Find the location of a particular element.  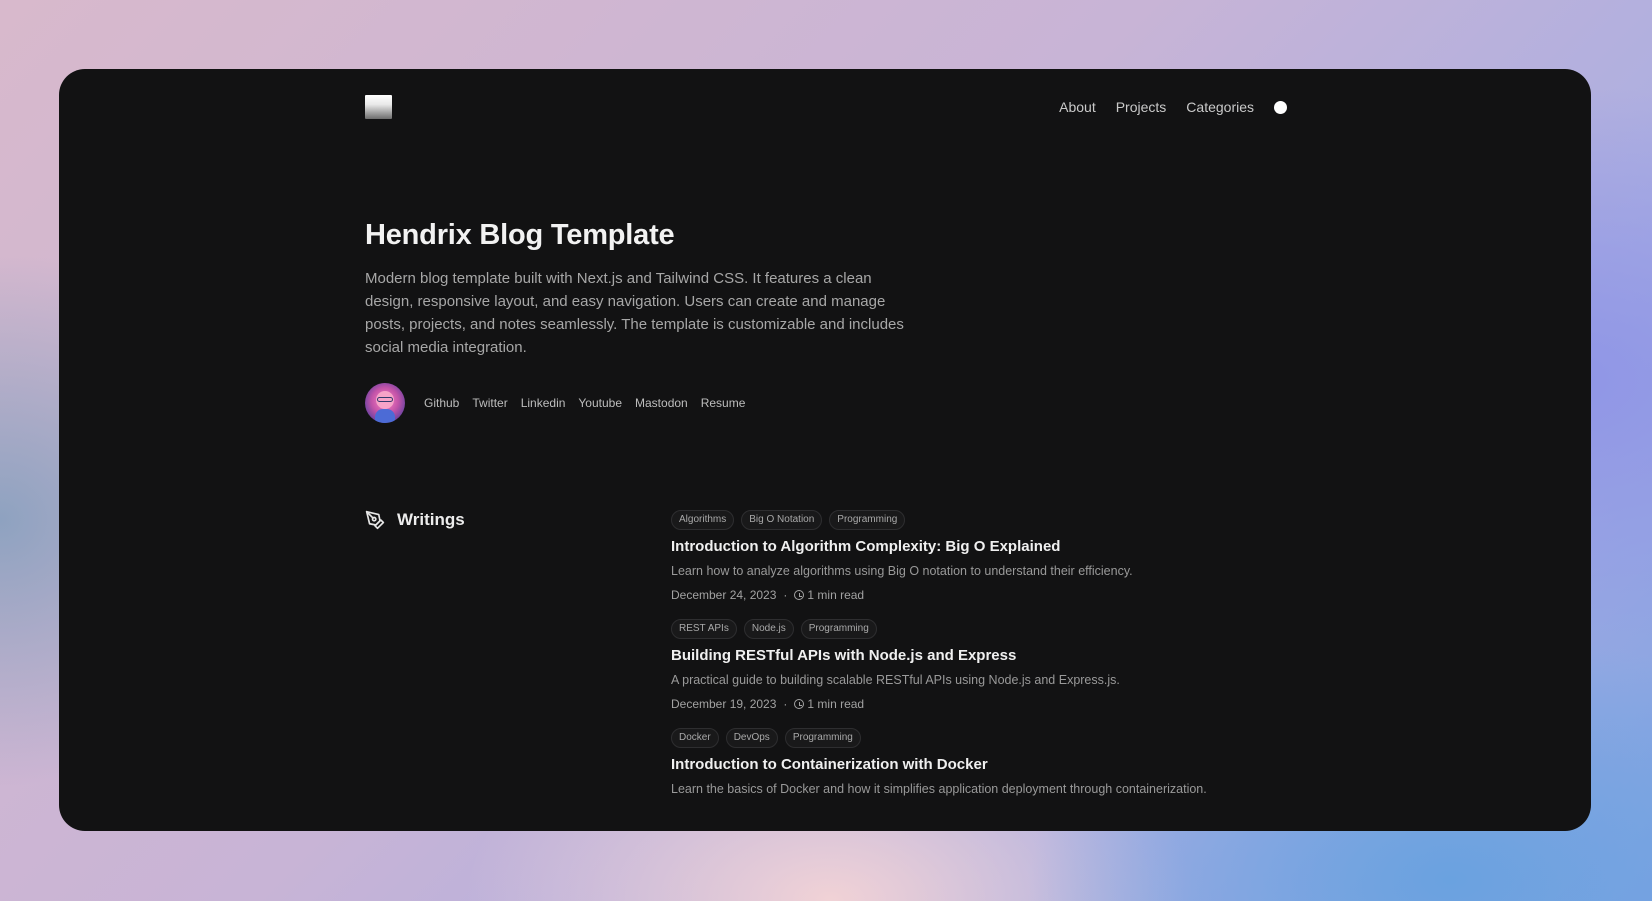

tag: DevOps is located at coordinates (751, 738).